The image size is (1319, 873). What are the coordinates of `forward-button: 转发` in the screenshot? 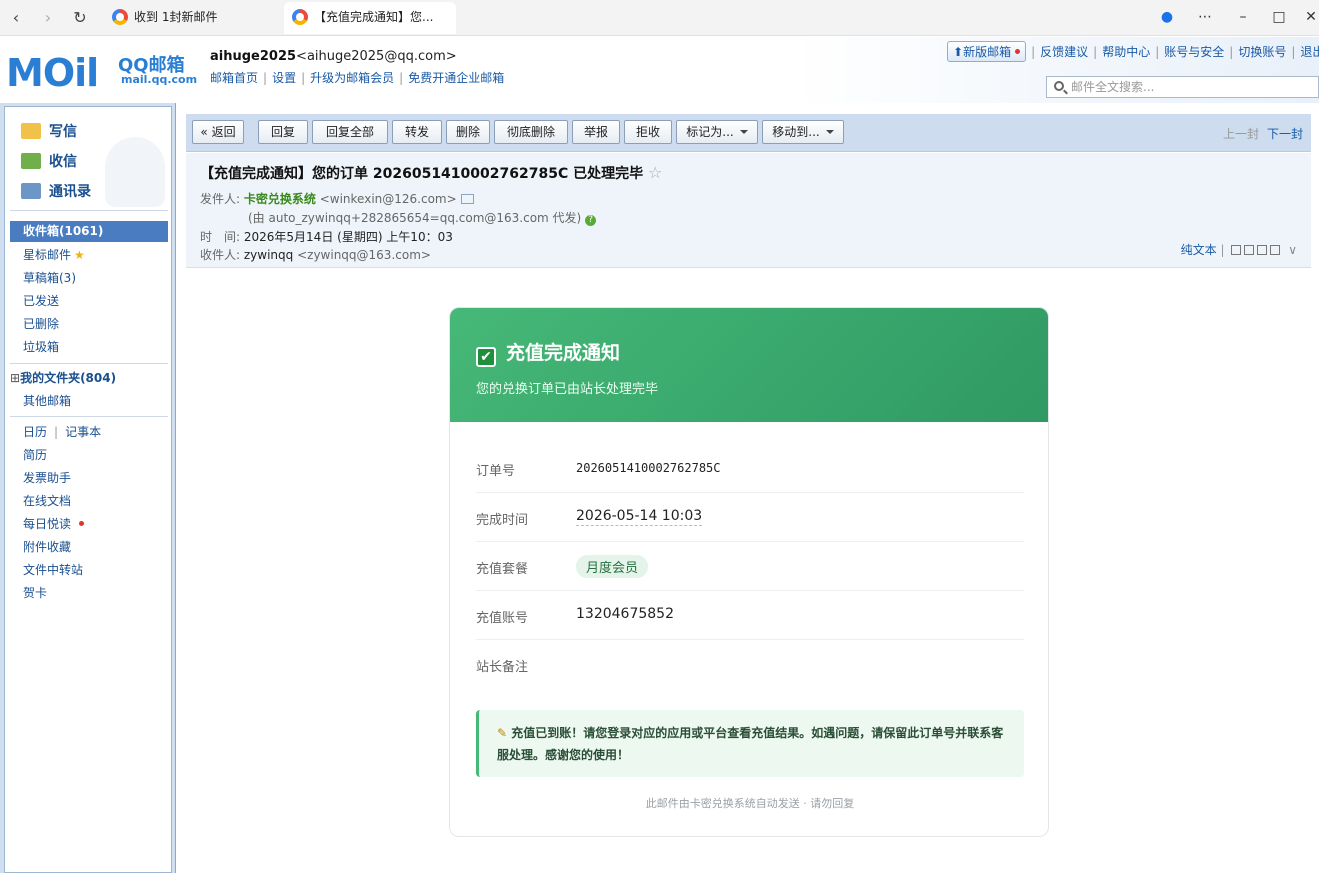 It's located at (417, 132).